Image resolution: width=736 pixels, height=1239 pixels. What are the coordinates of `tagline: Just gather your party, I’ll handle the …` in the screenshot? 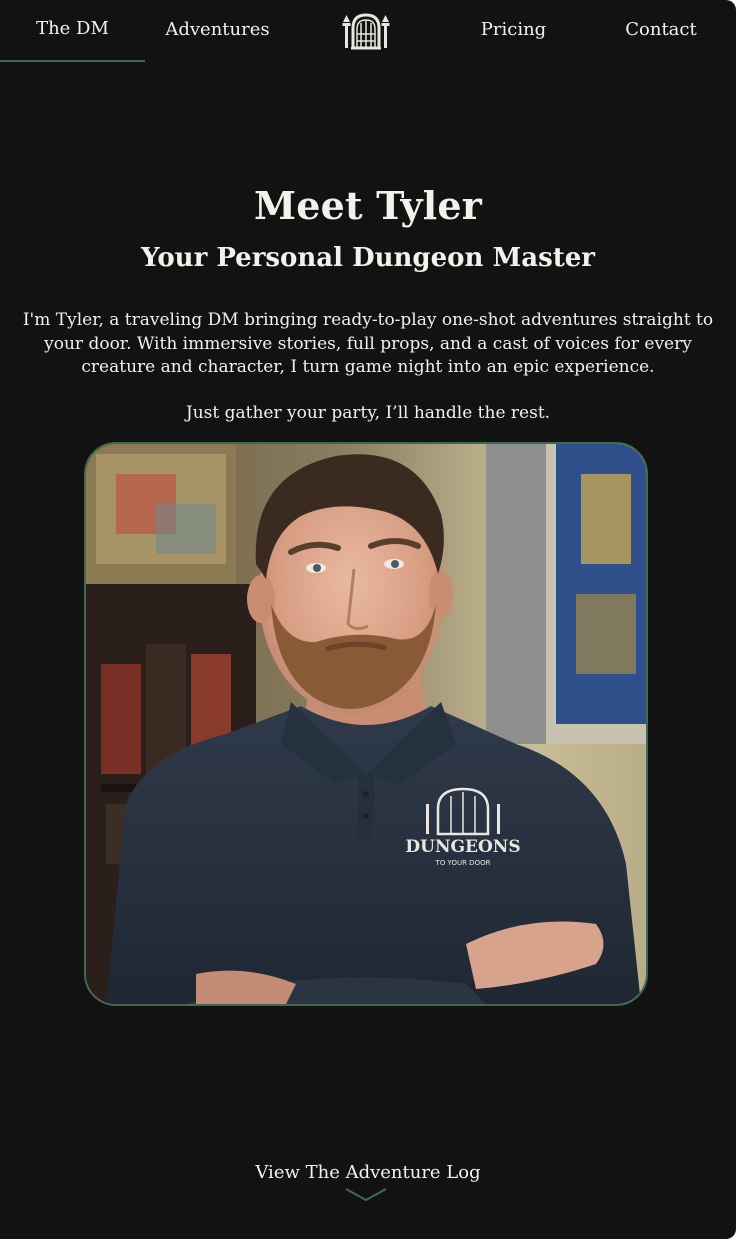 It's located at (368, 413).